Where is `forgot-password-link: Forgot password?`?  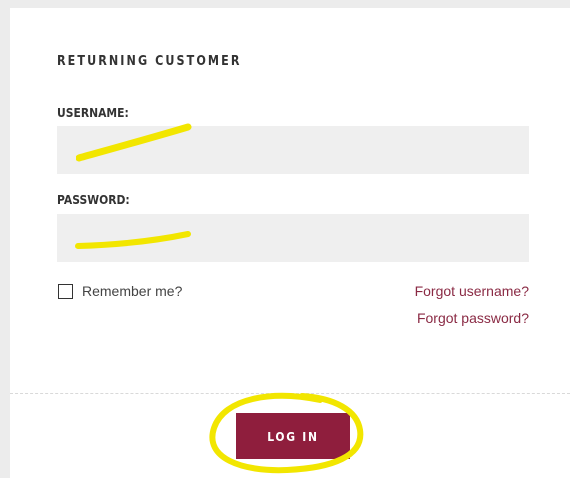
forgot-password-link: Forgot password? is located at coordinates (473, 318).